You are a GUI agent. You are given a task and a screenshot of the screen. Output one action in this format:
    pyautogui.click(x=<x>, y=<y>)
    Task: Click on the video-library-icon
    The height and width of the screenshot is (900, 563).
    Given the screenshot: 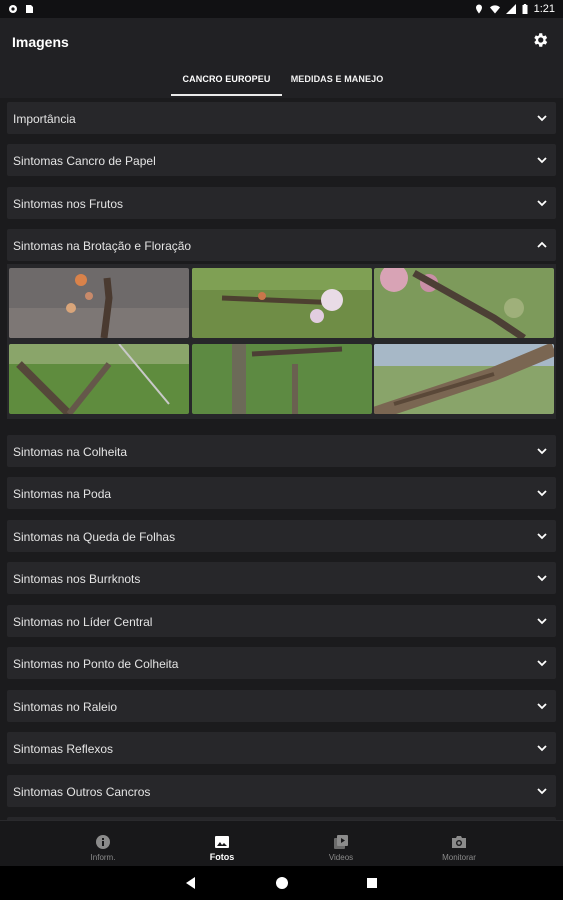 What is the action you would take?
    pyautogui.click(x=341, y=842)
    